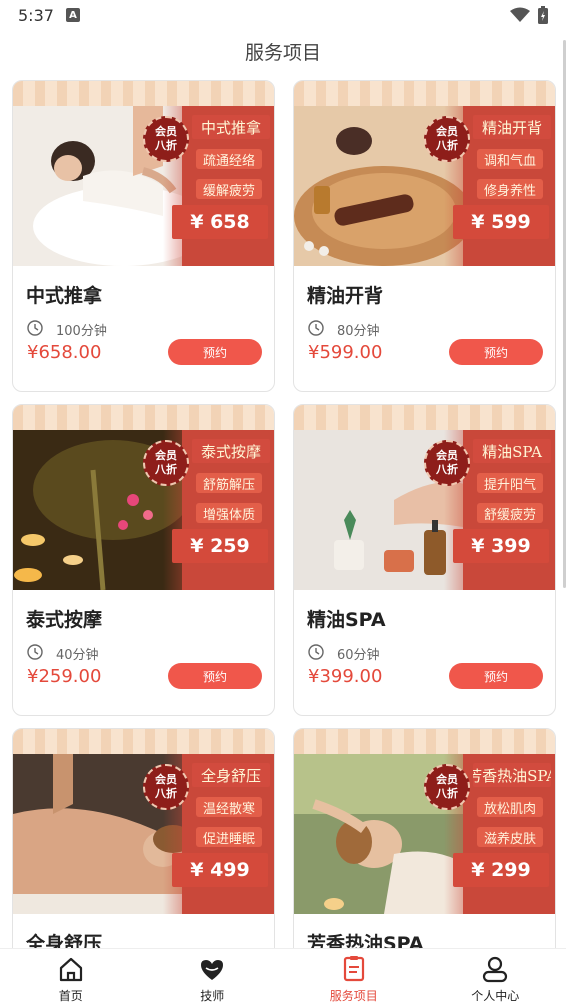 Image resolution: width=566 pixels, height=1008 pixels. Describe the element at coordinates (143, 821) in the screenshot. I see `service-banner: 会员 八折 全身舒压 温经散寒 促进睡眠 ¥ 499` at that location.